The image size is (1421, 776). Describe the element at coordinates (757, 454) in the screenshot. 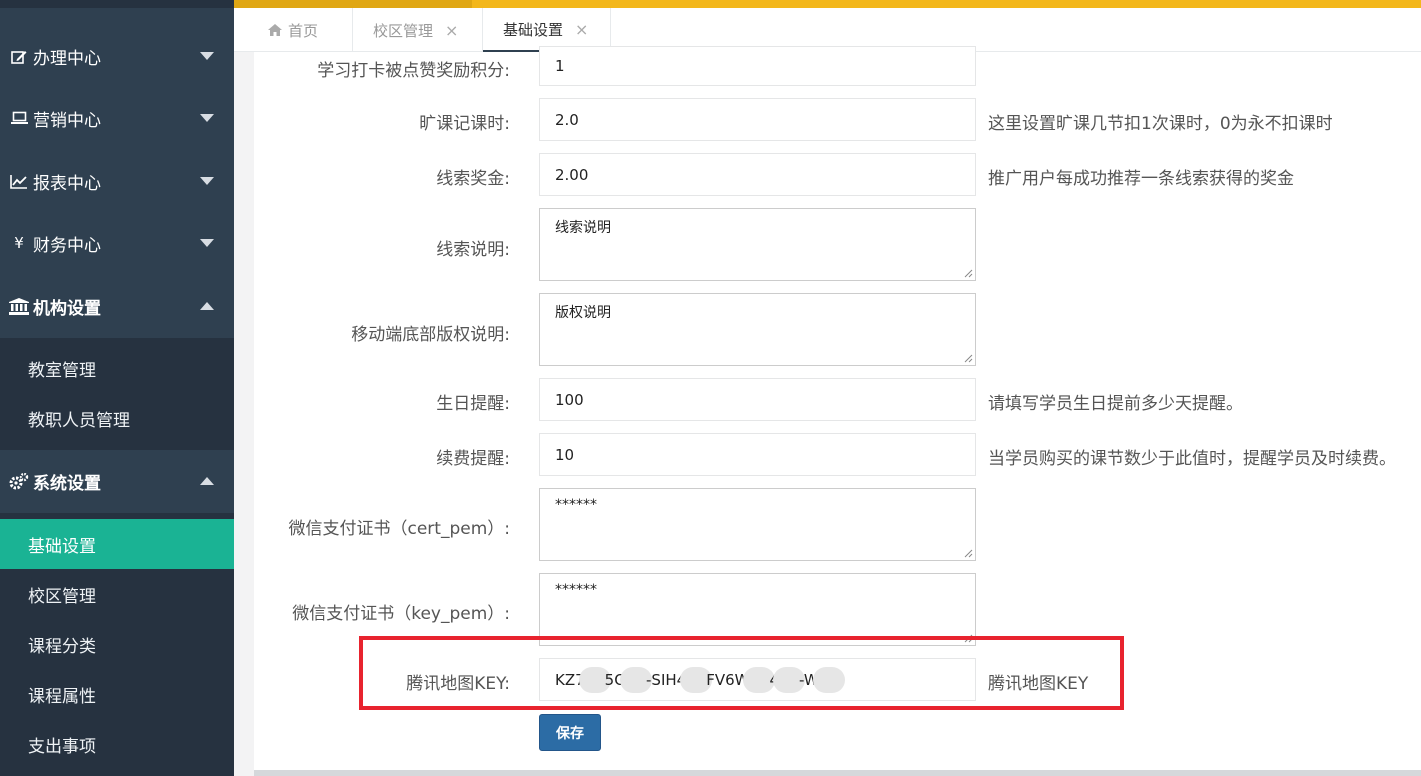

I see `input-renewal: 10` at that location.